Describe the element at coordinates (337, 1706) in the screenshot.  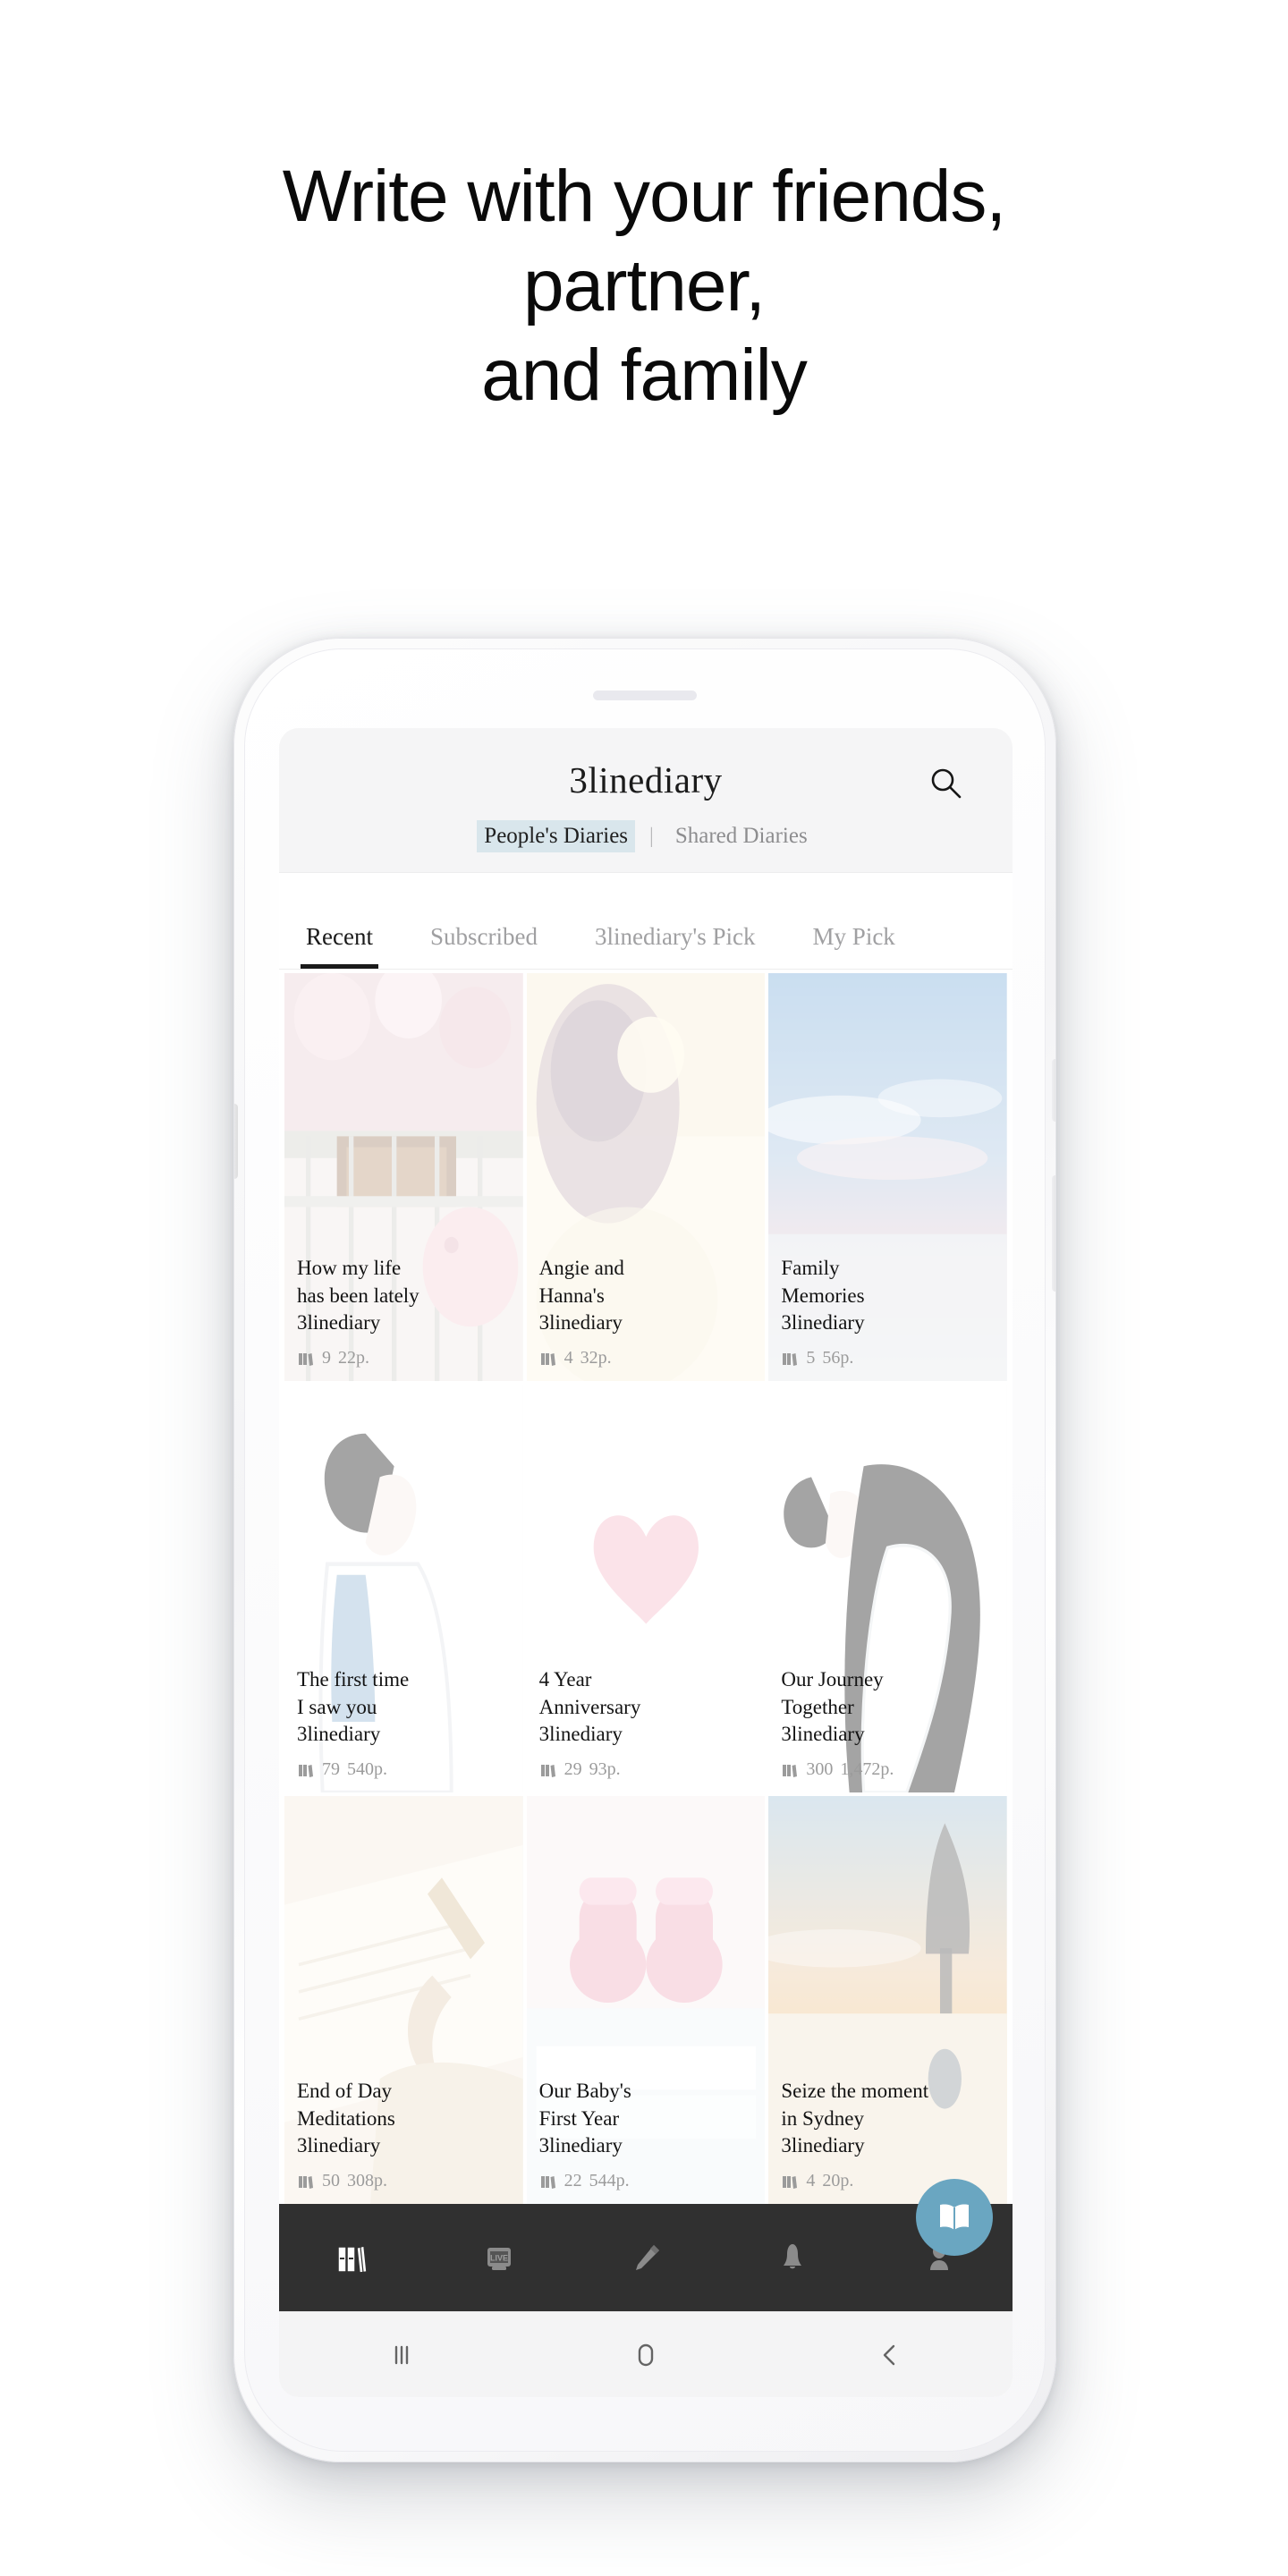
I see `card-title-line-2: I saw you` at that location.